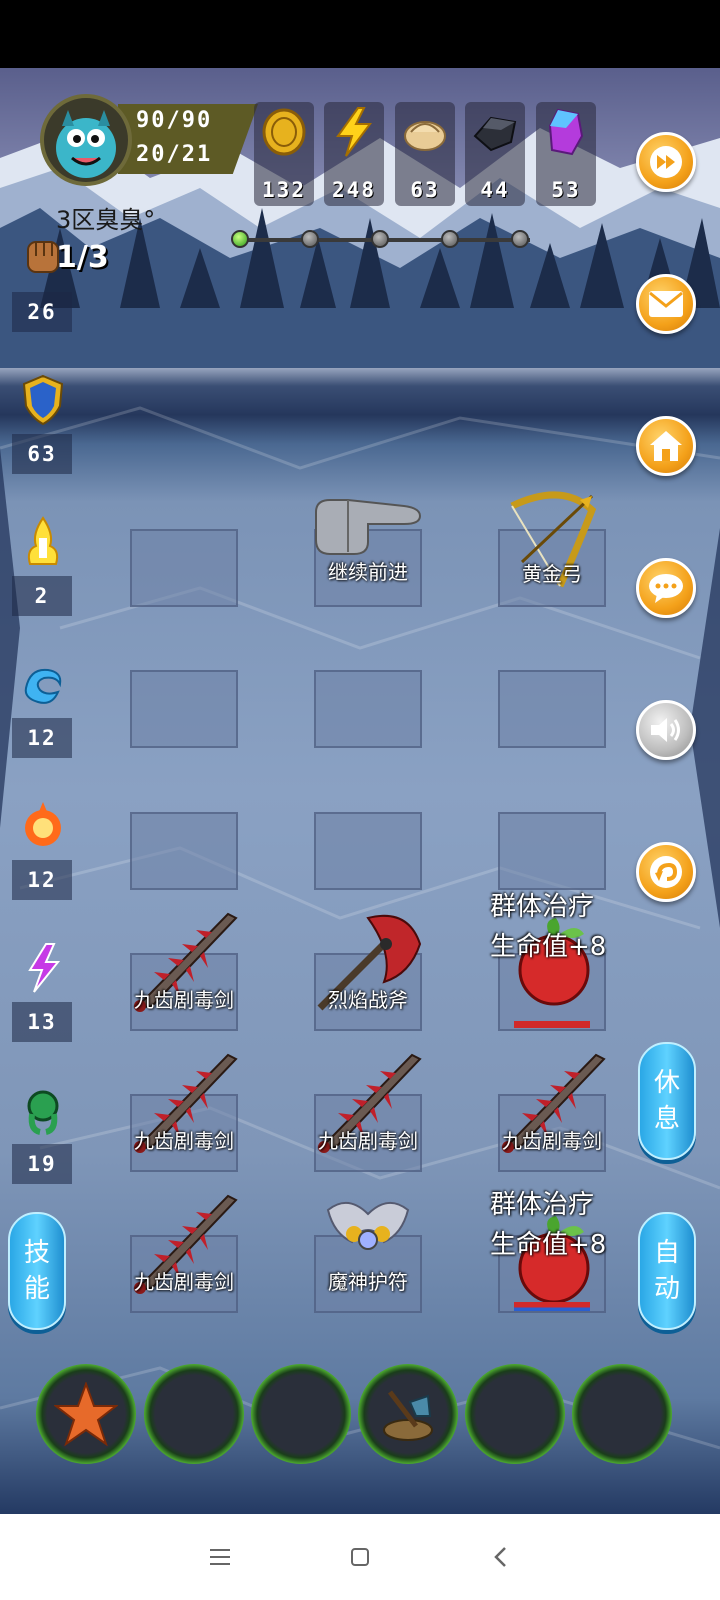  What do you see at coordinates (284, 132) in the screenshot?
I see `gold-coin-icon` at bounding box center [284, 132].